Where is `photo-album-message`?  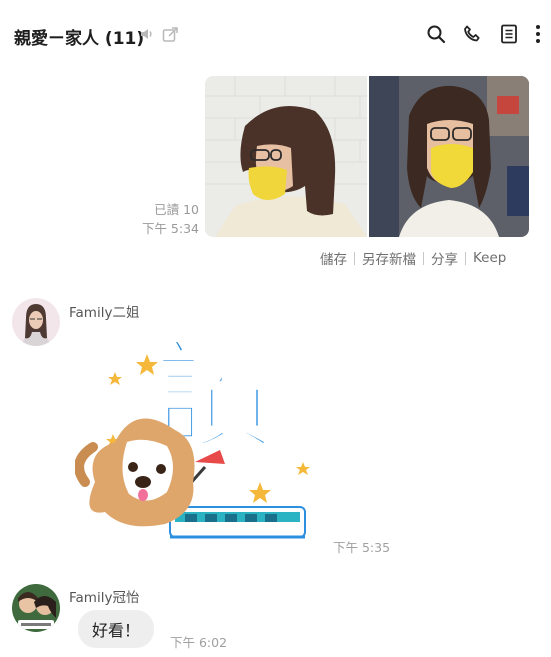
photo-album-message is located at coordinates (367, 156).